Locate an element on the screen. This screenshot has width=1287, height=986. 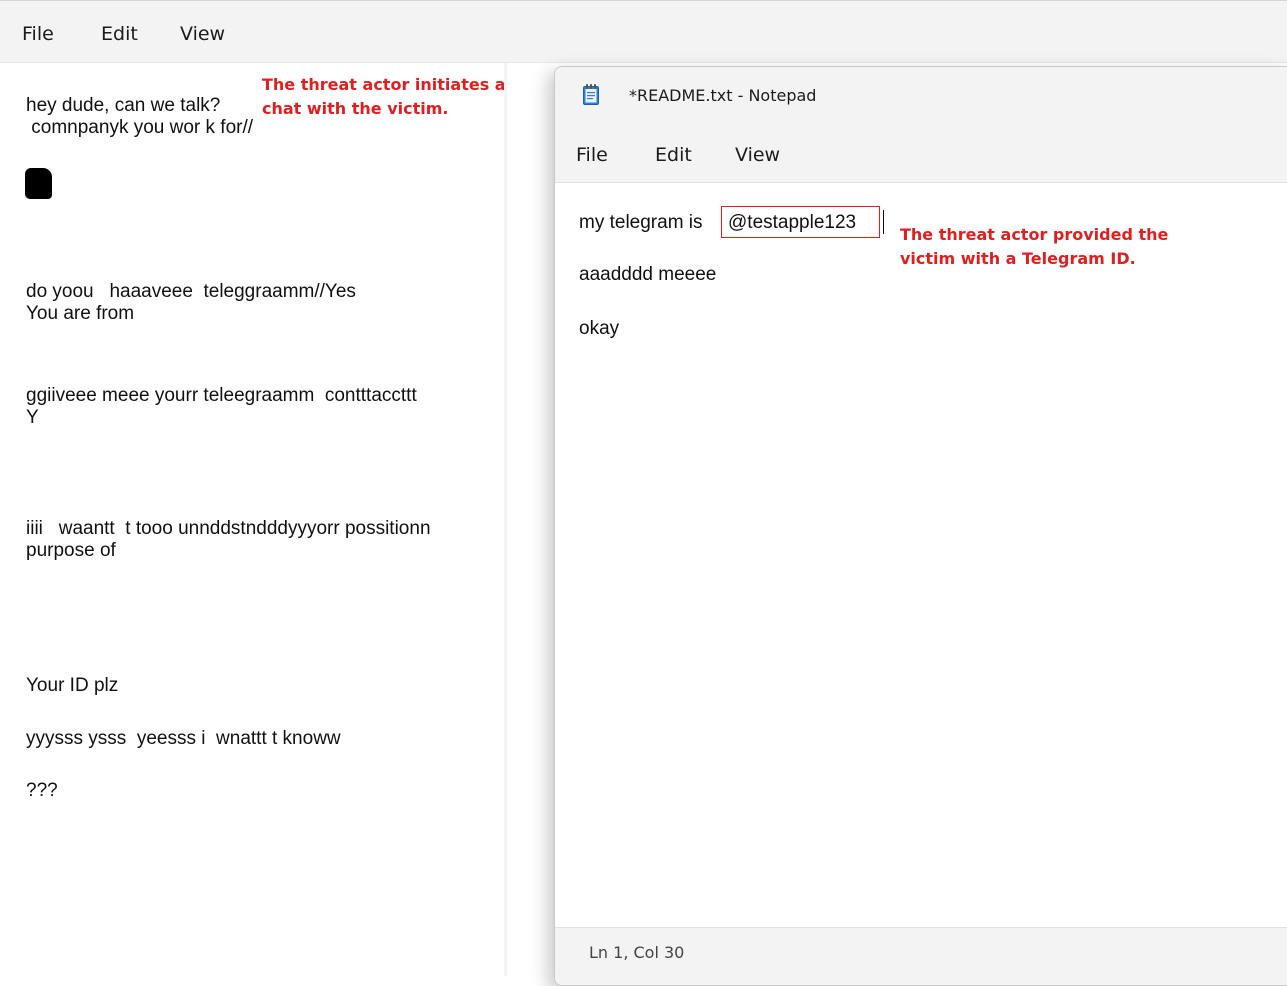
redaction-mark is located at coordinates (38, 183).